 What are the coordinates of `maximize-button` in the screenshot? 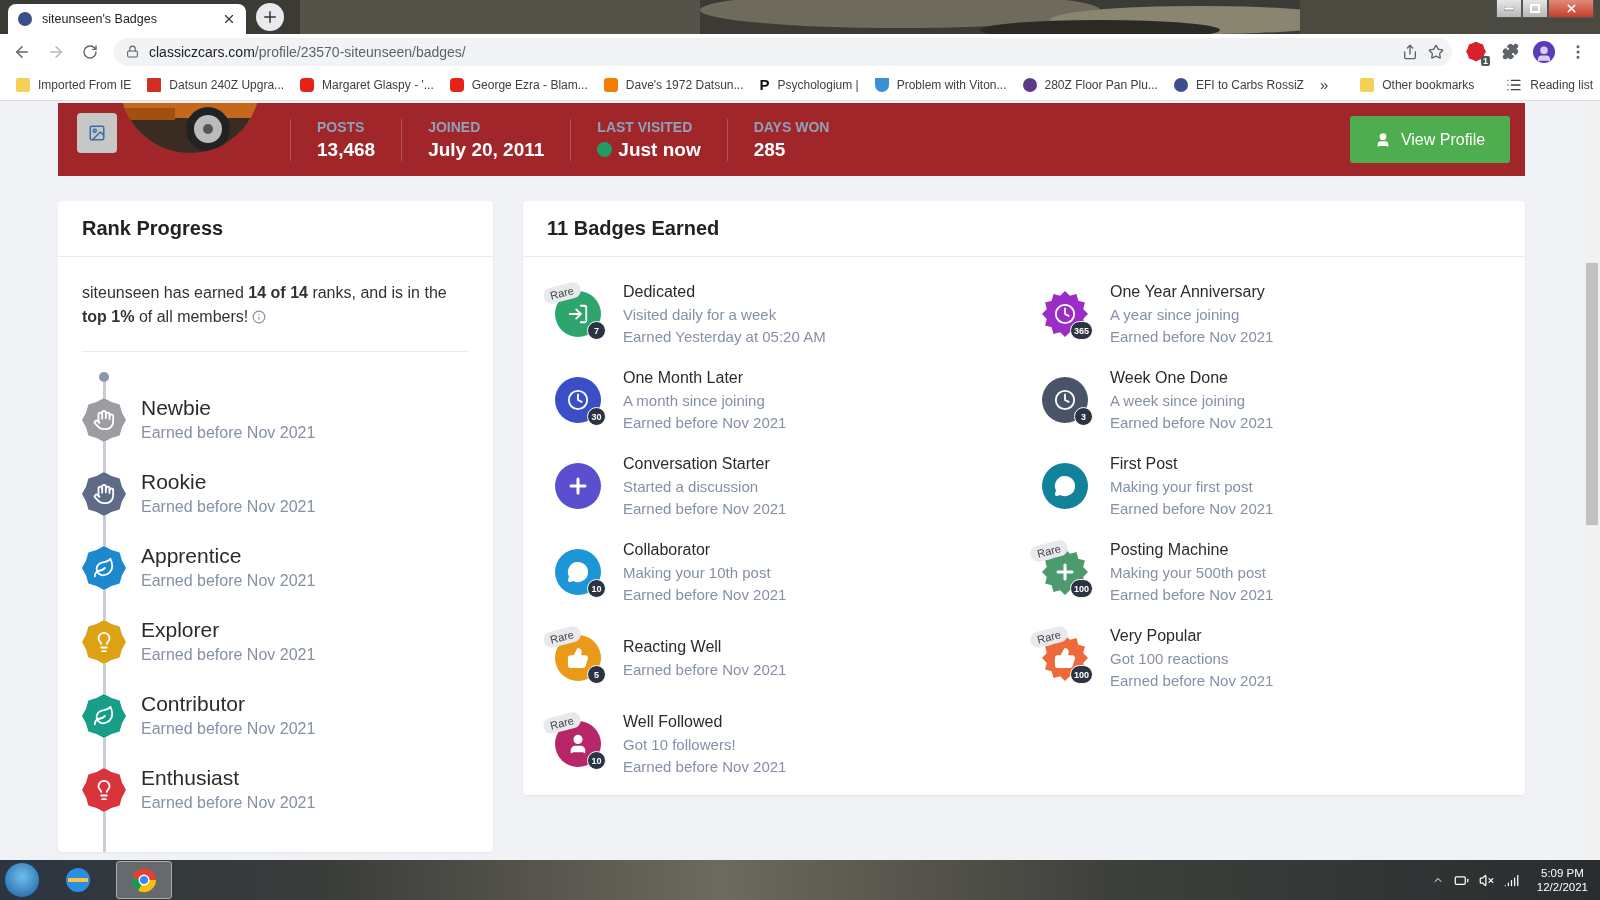 It's located at (1535, 9).